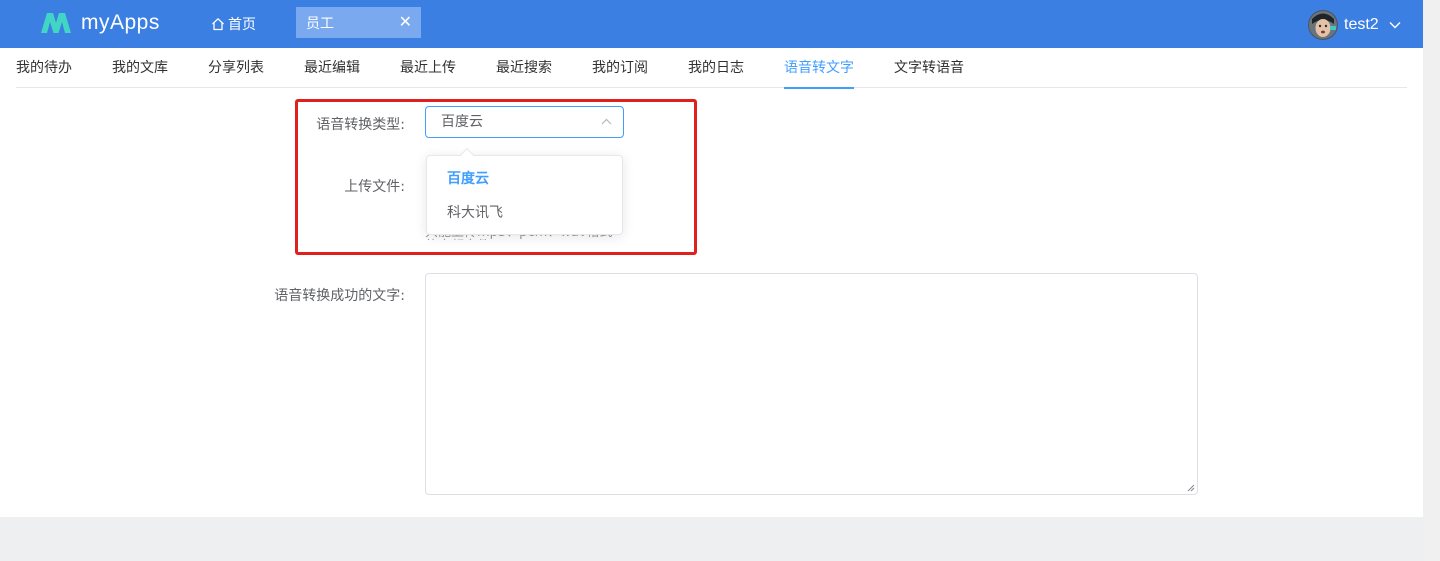  Describe the element at coordinates (524, 179) in the screenshot. I see `option-baidu-cloud: 百度云` at that location.